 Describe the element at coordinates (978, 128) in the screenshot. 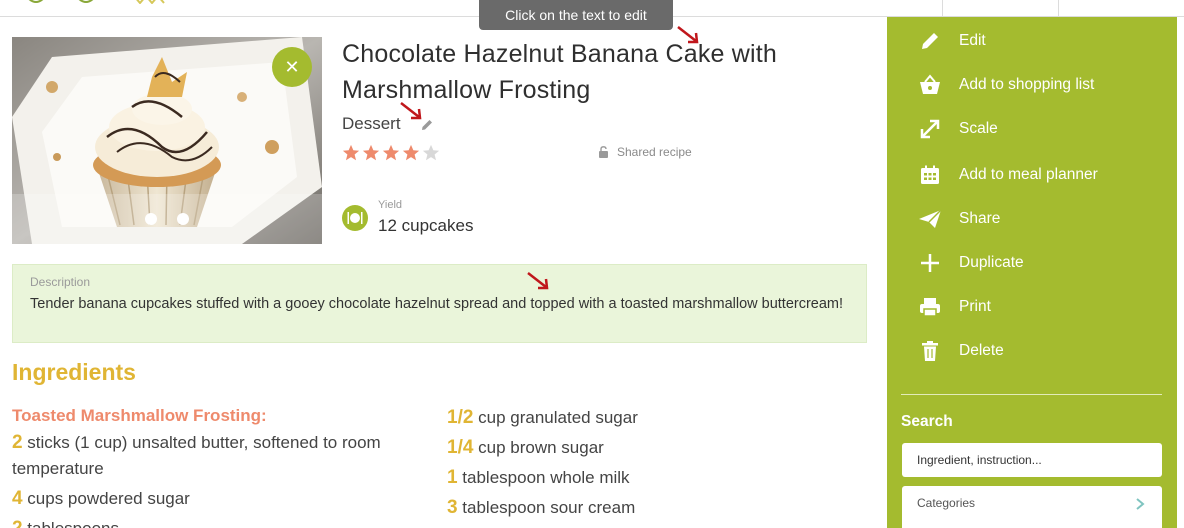

I see `menu-item-label: Scale` at that location.